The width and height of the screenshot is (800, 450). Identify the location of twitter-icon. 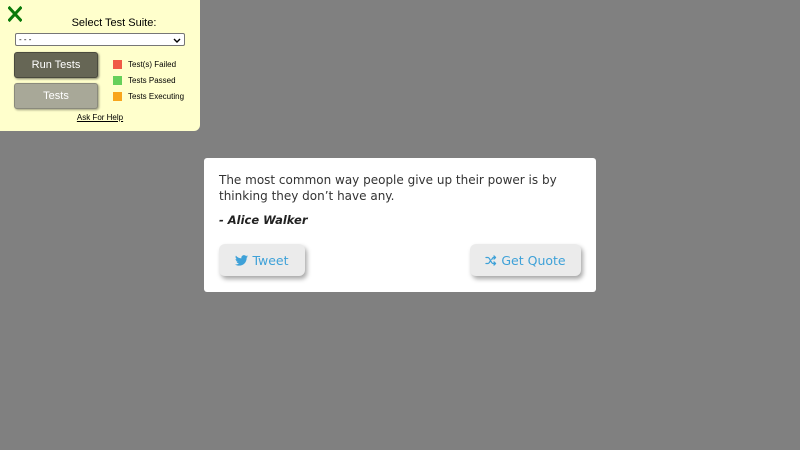
(243, 260).